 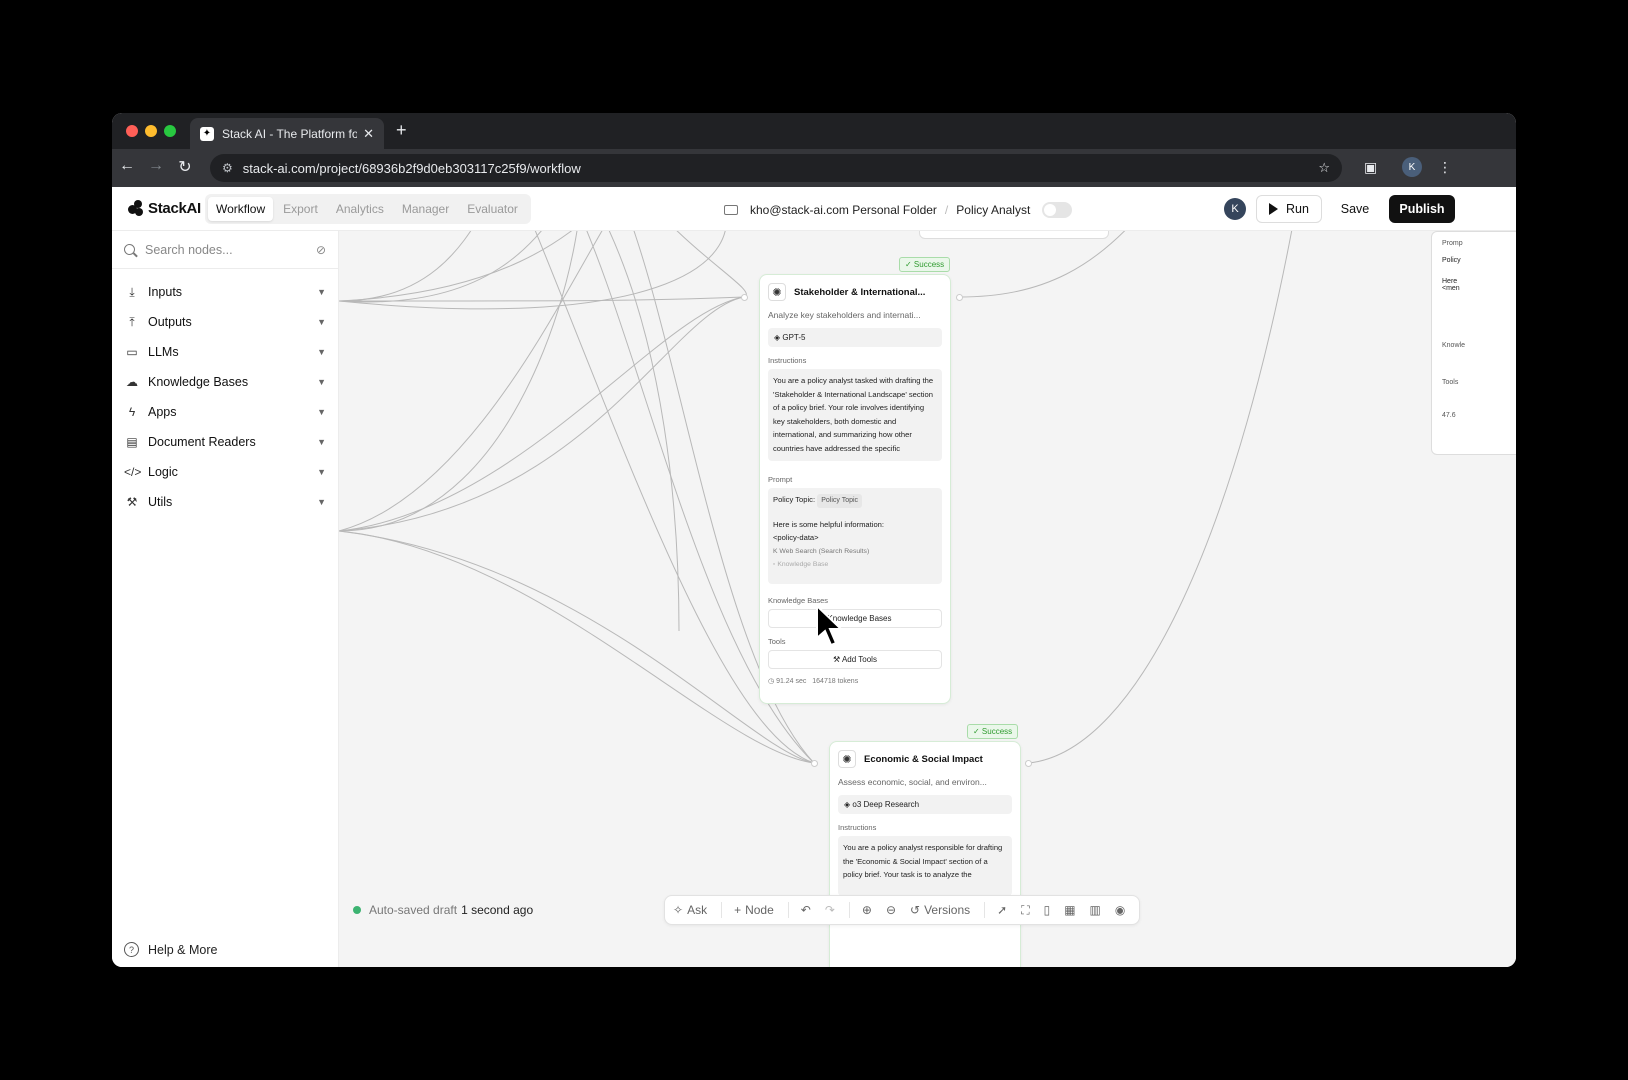 What do you see at coordinates (443, 910) in the screenshot?
I see `autosave-status: Auto-saved draft 1 second ago` at bounding box center [443, 910].